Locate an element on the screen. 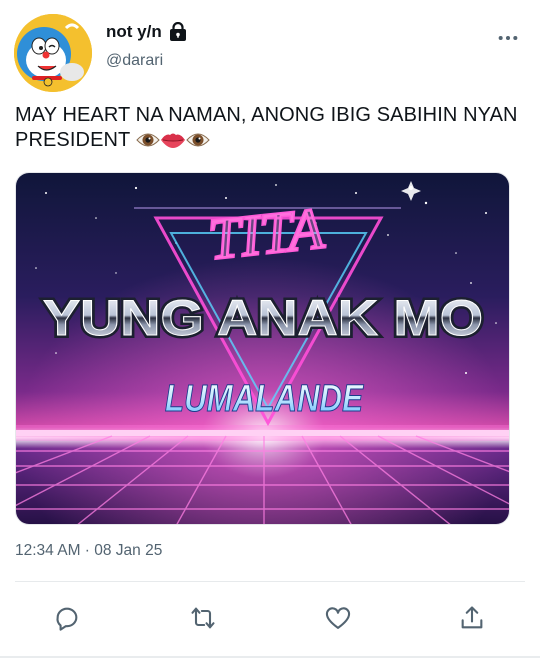  bottom-divider is located at coordinates (270, 657).